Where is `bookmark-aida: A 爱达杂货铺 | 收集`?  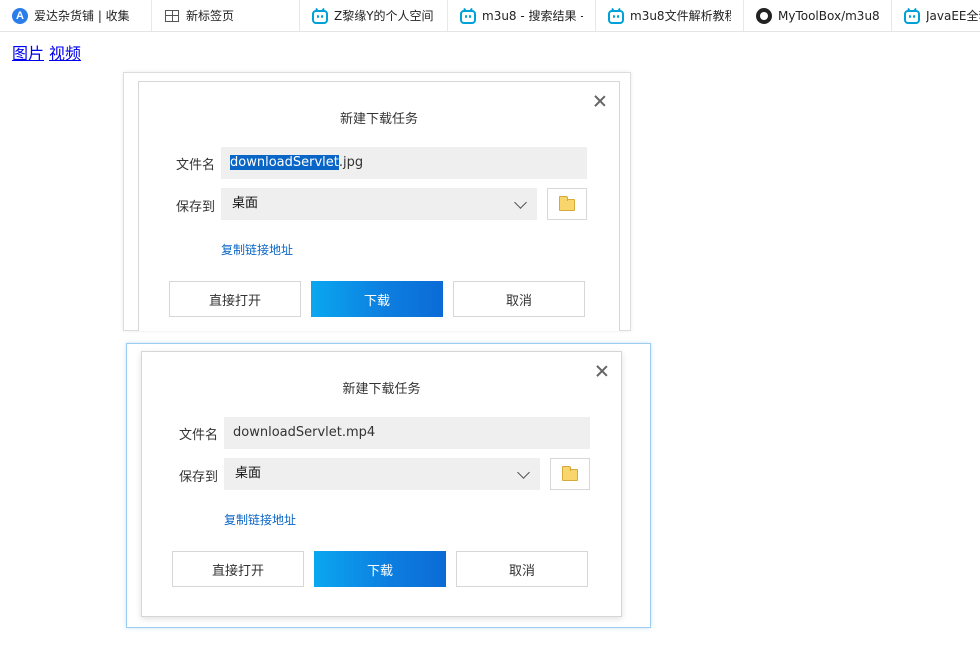 bookmark-aida: A 爱达杂货铺 | 收集 is located at coordinates (76, 15).